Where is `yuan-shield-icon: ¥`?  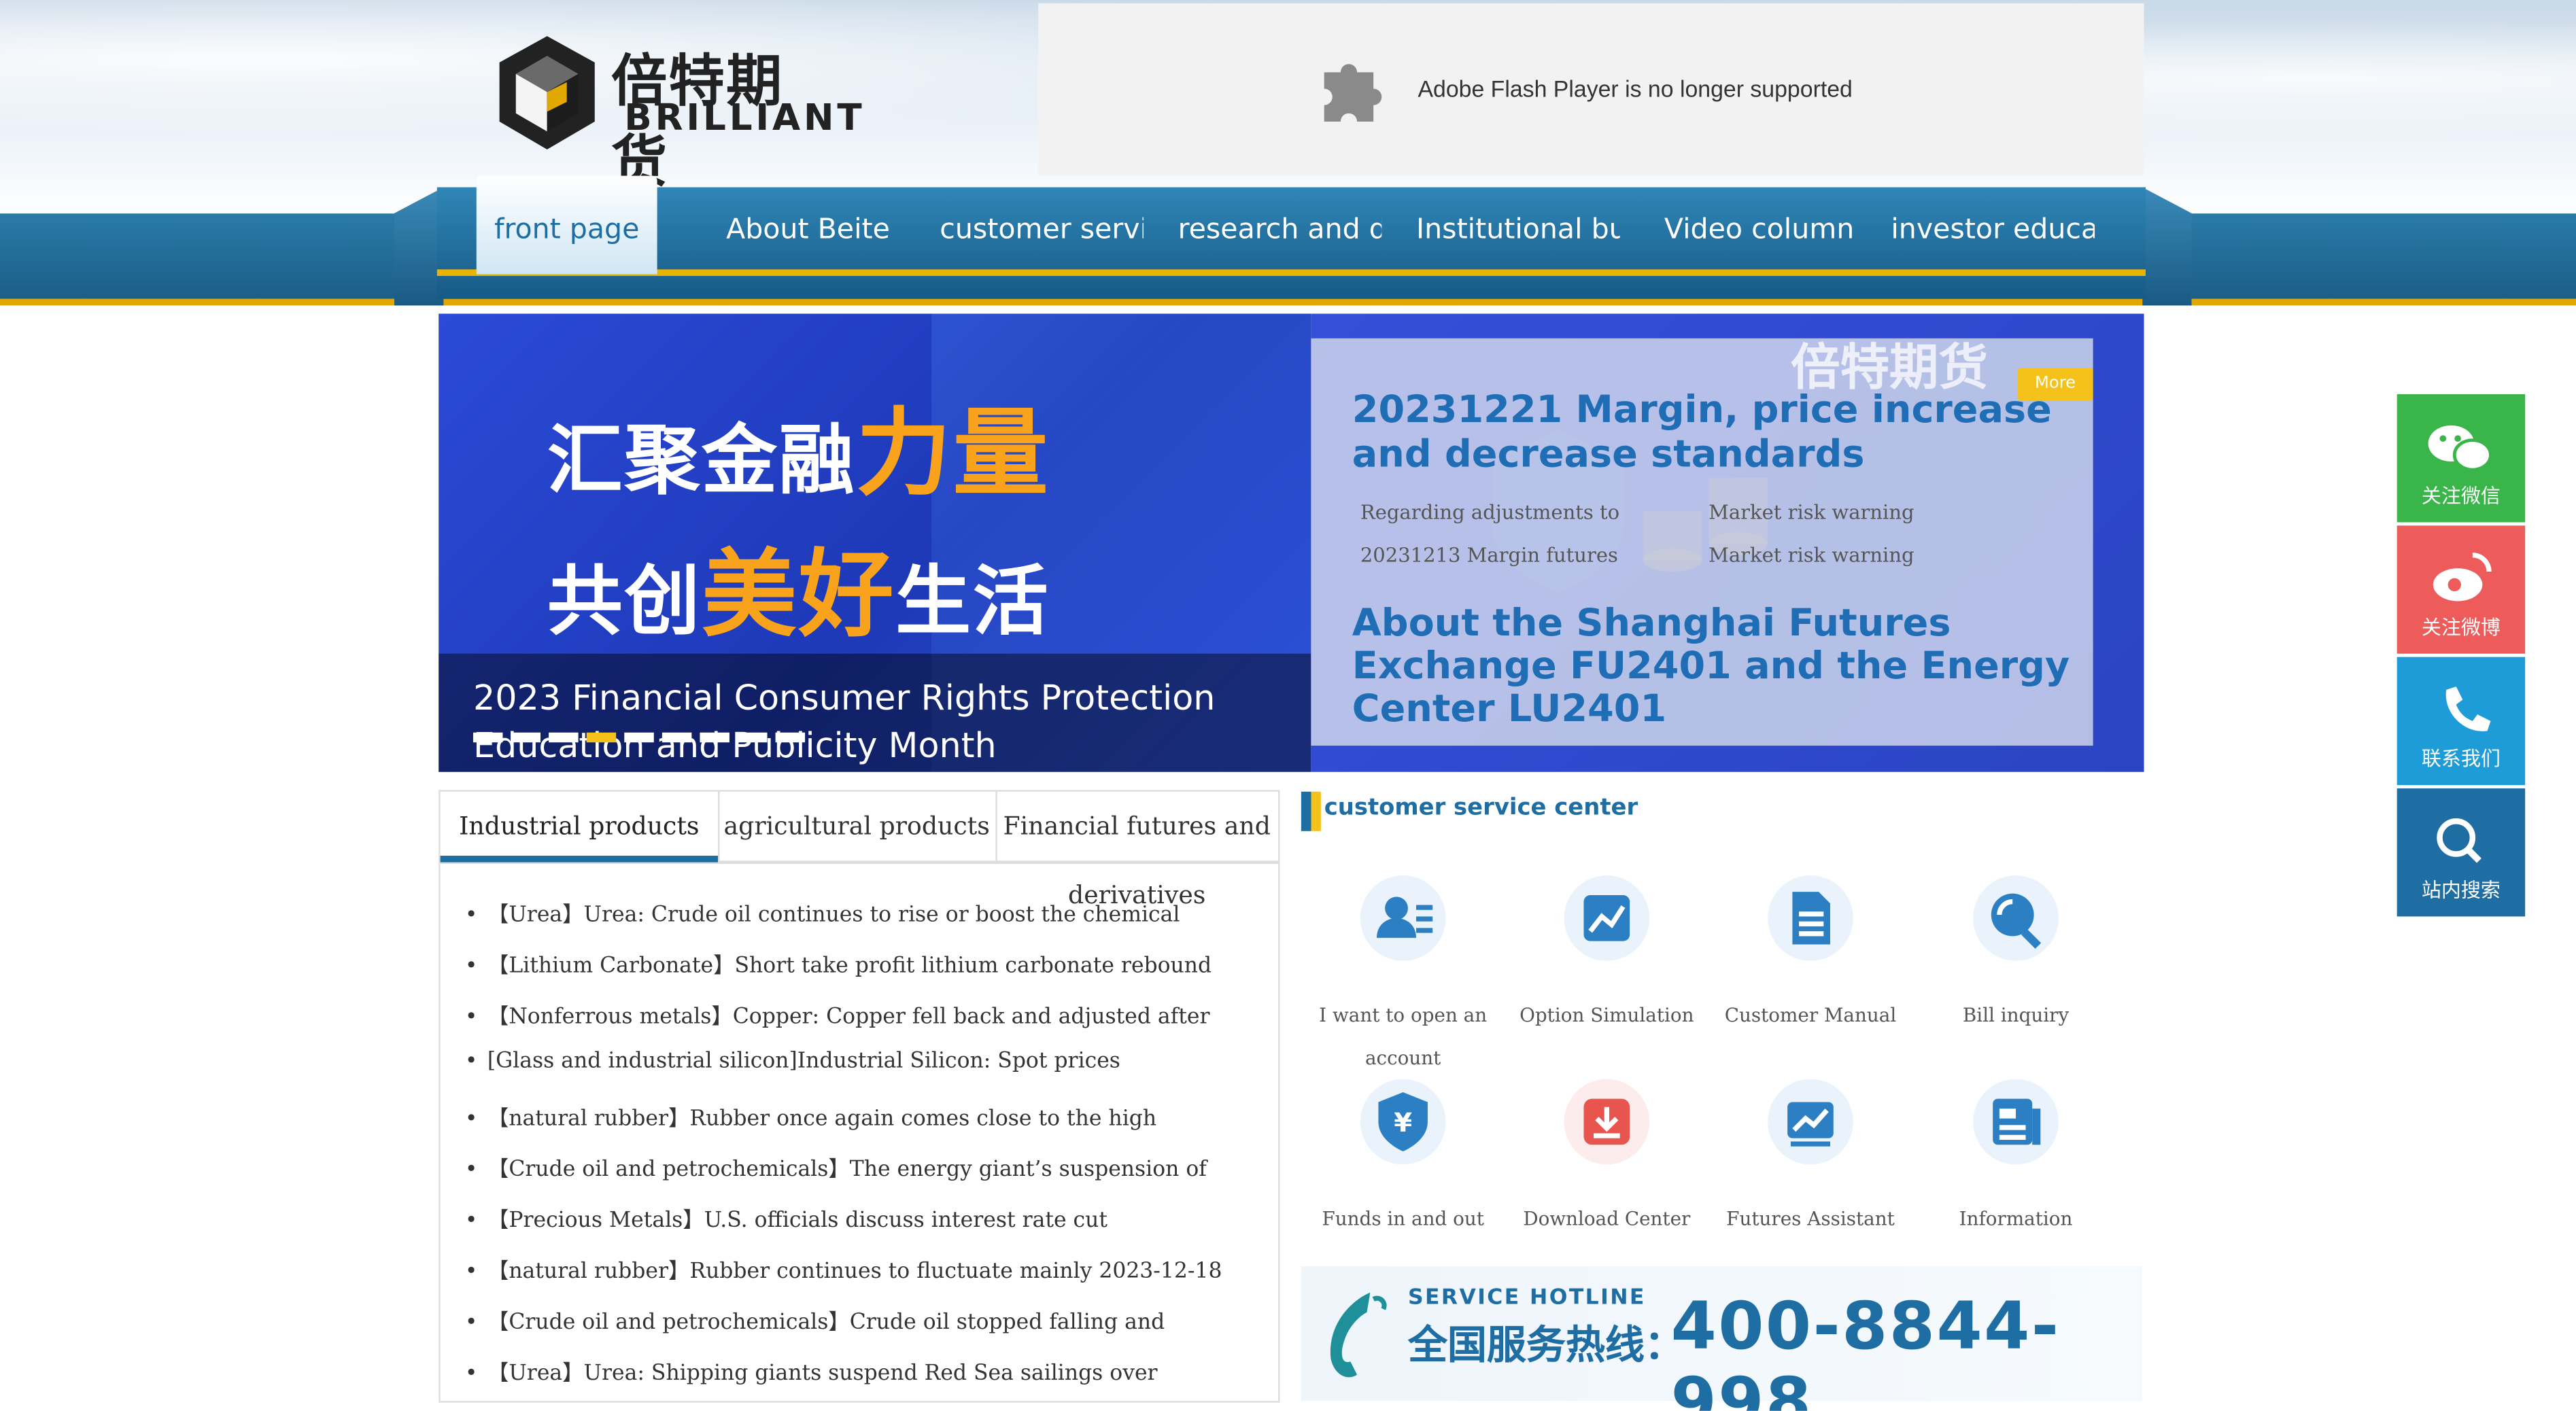 yuan-shield-icon: ¥ is located at coordinates (1403, 1122).